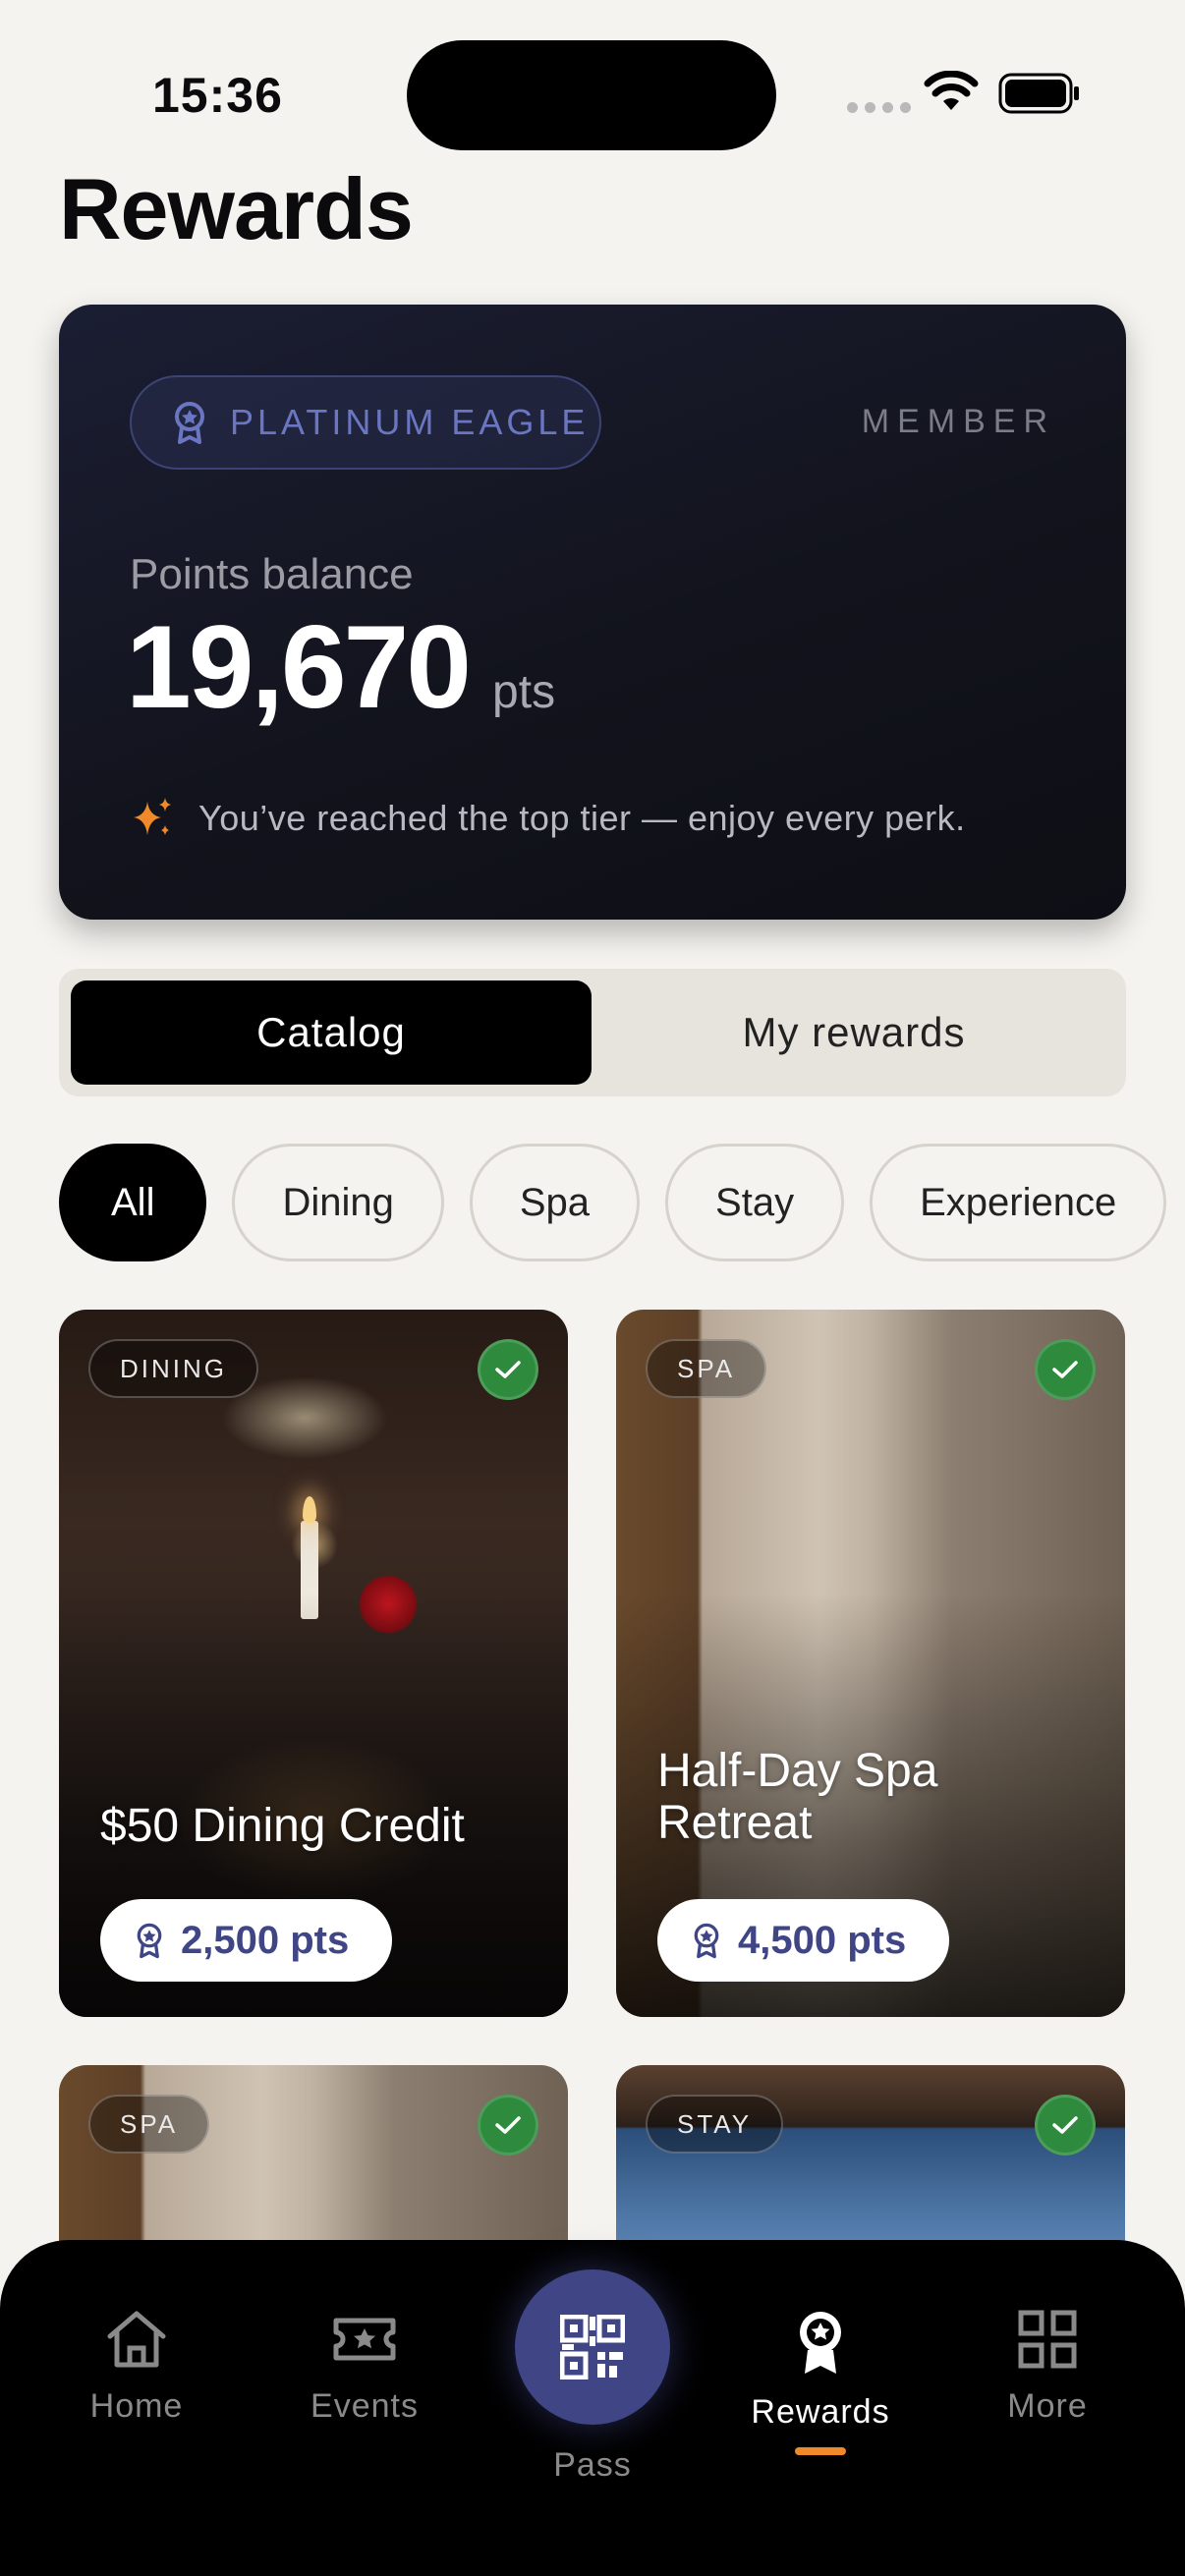  I want to click on points-balance: 19,670 pts, so click(341, 667).